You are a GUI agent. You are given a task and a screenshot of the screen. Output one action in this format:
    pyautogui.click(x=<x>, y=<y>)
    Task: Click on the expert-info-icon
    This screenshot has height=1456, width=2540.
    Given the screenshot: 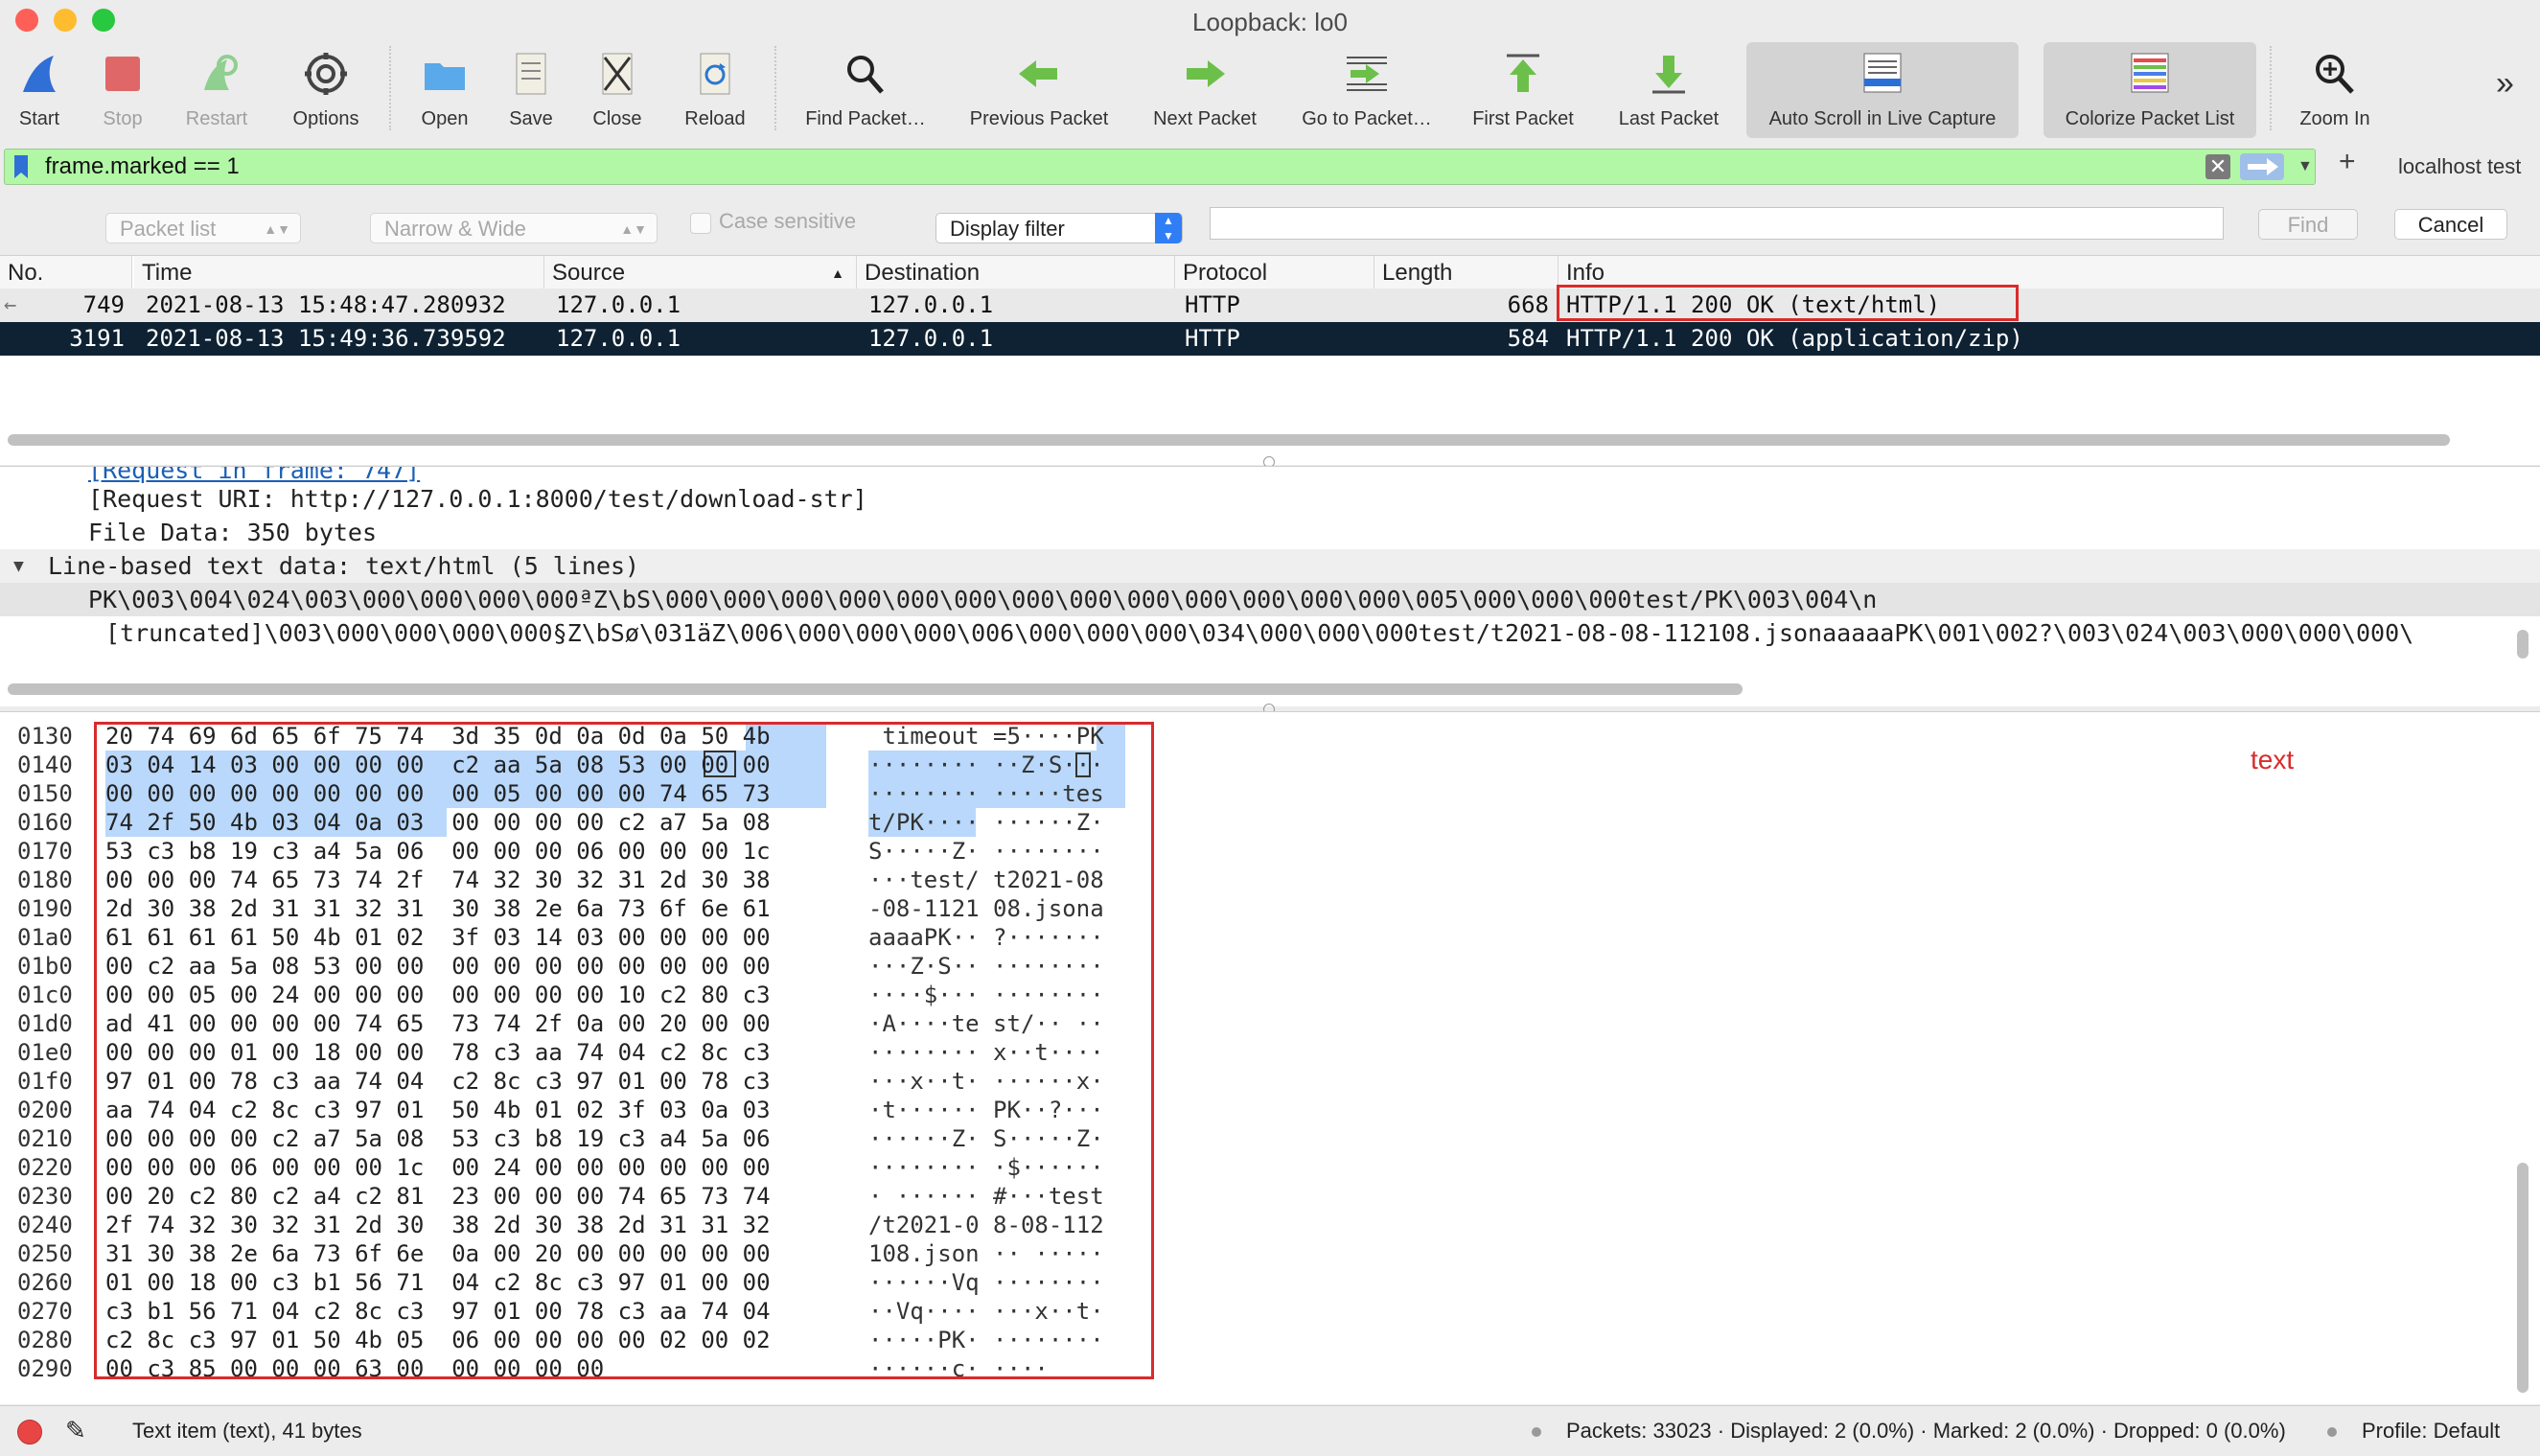 What is the action you would take?
    pyautogui.click(x=29, y=1432)
    